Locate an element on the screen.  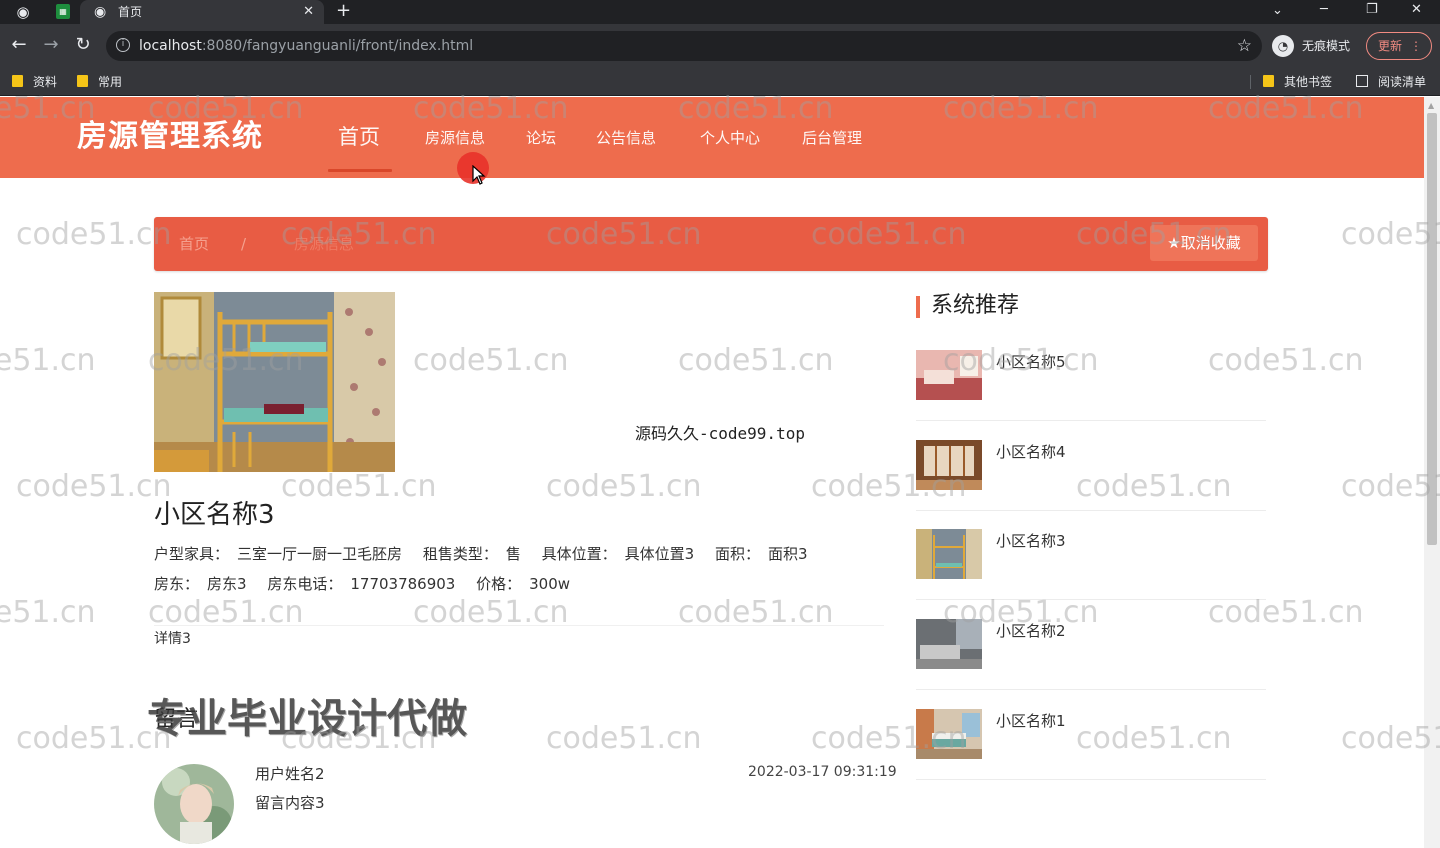
back-arrow-icon: ← is located at coordinates (19, 45).